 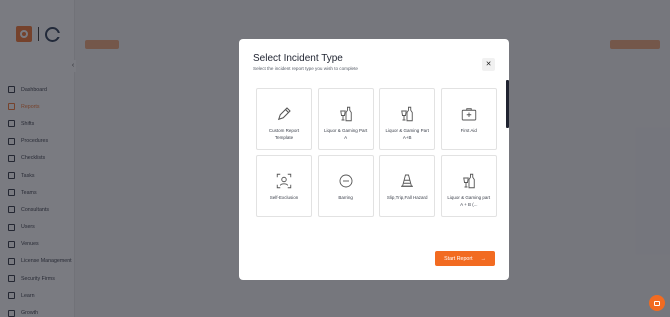 I want to click on incident-type-card: Slip,Trip,Fall Hazard, so click(x=407, y=186).